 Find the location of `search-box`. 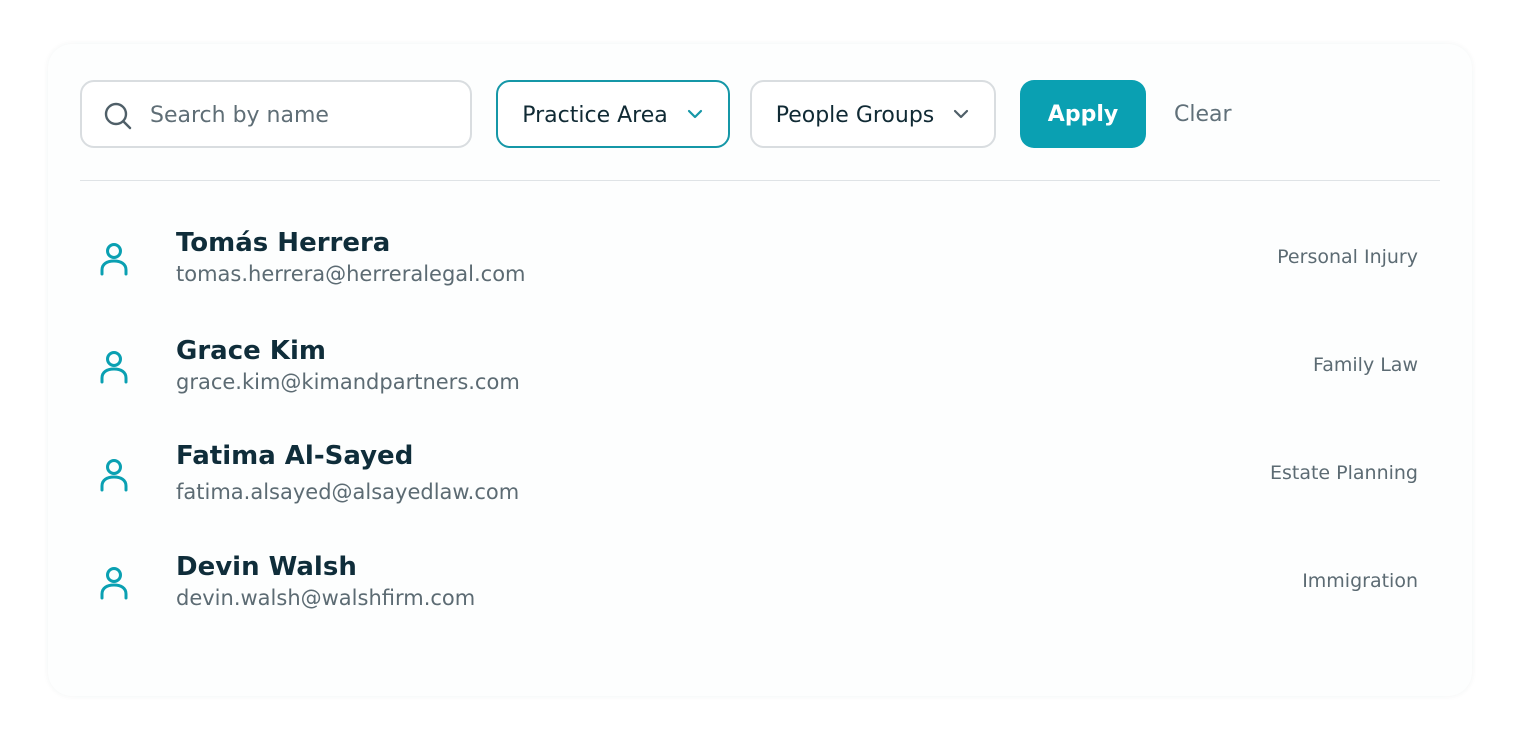

search-box is located at coordinates (276, 114).